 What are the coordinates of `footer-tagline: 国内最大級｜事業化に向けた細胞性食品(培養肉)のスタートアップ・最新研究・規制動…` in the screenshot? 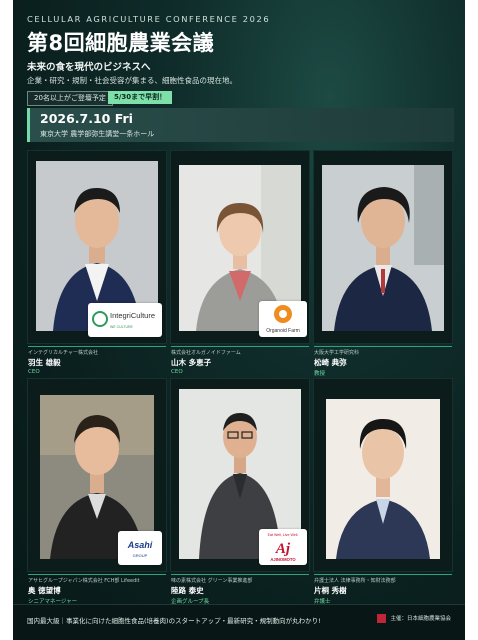 It's located at (174, 621).